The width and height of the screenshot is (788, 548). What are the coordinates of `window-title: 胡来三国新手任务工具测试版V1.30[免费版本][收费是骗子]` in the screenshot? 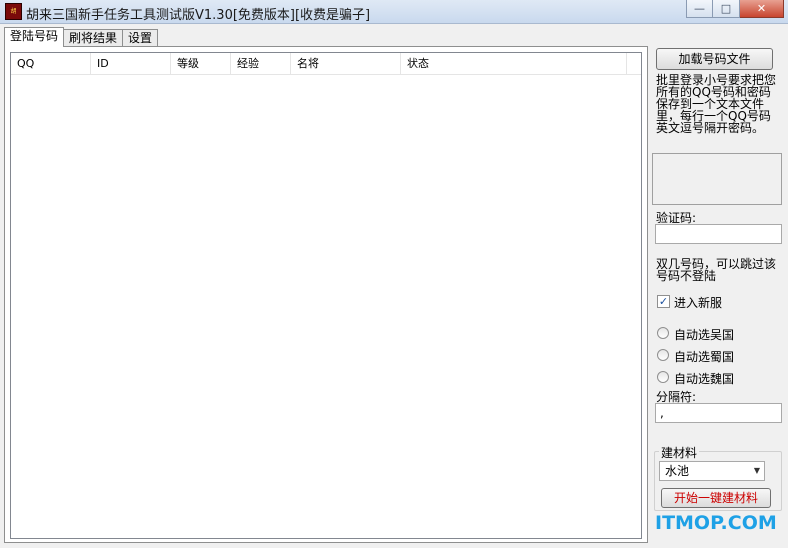 It's located at (198, 15).